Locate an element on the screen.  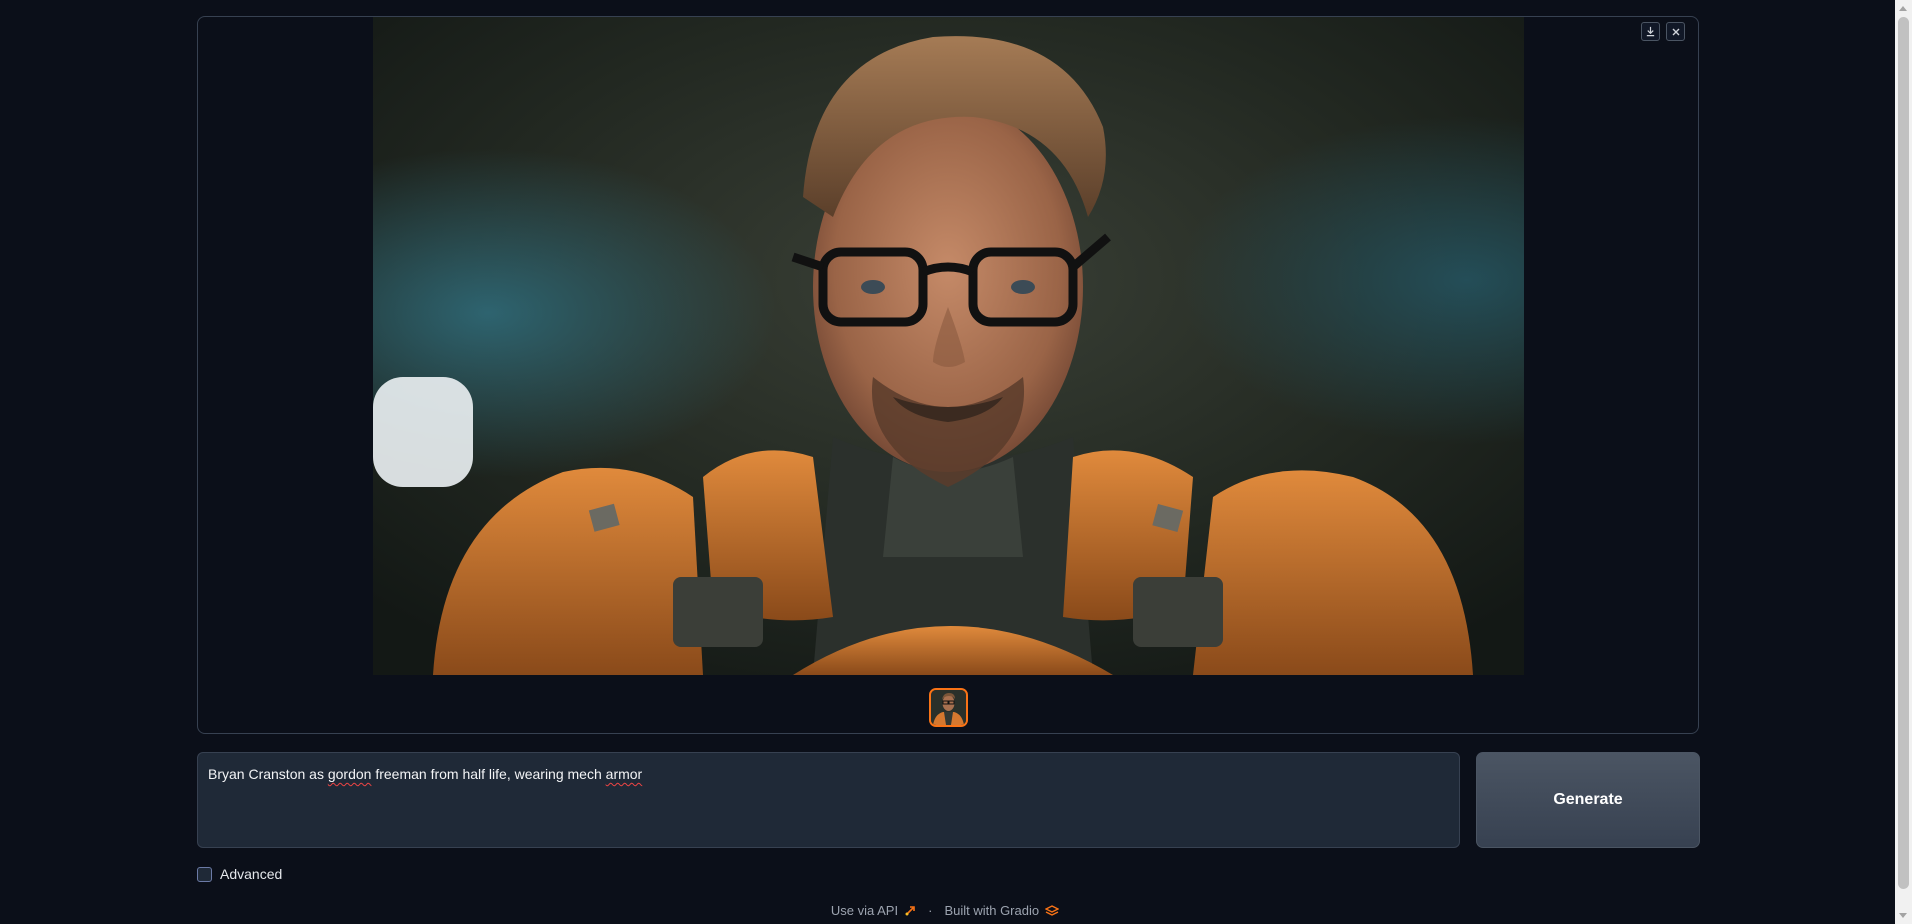
rocket-icon is located at coordinates (910, 910).